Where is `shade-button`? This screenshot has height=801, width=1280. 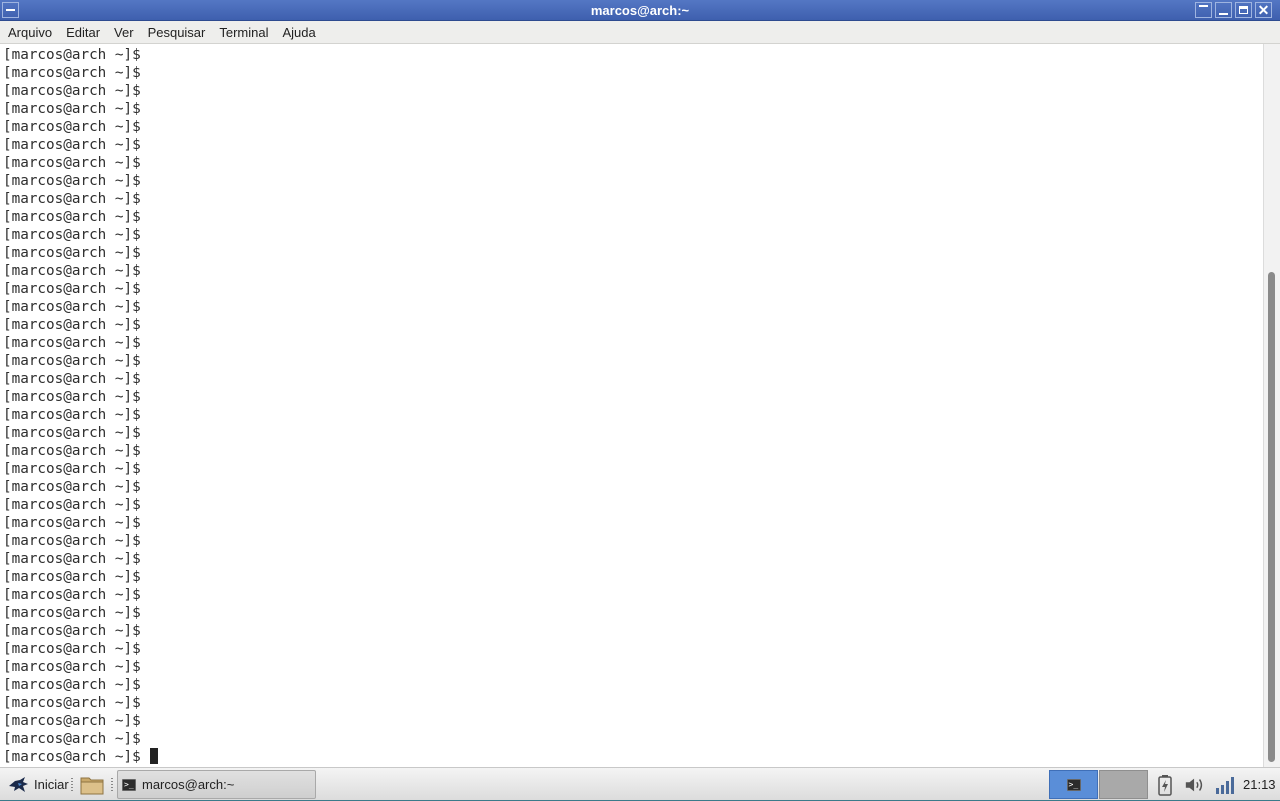 shade-button is located at coordinates (1203, 10).